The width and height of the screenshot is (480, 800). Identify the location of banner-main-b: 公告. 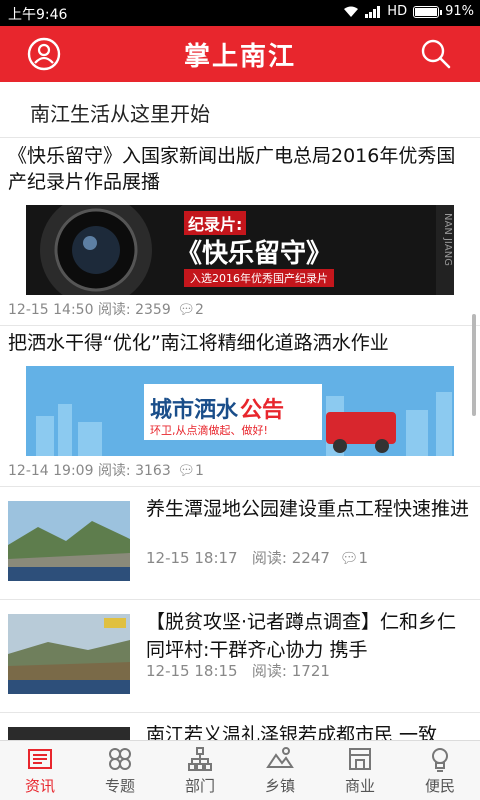
(262, 410).